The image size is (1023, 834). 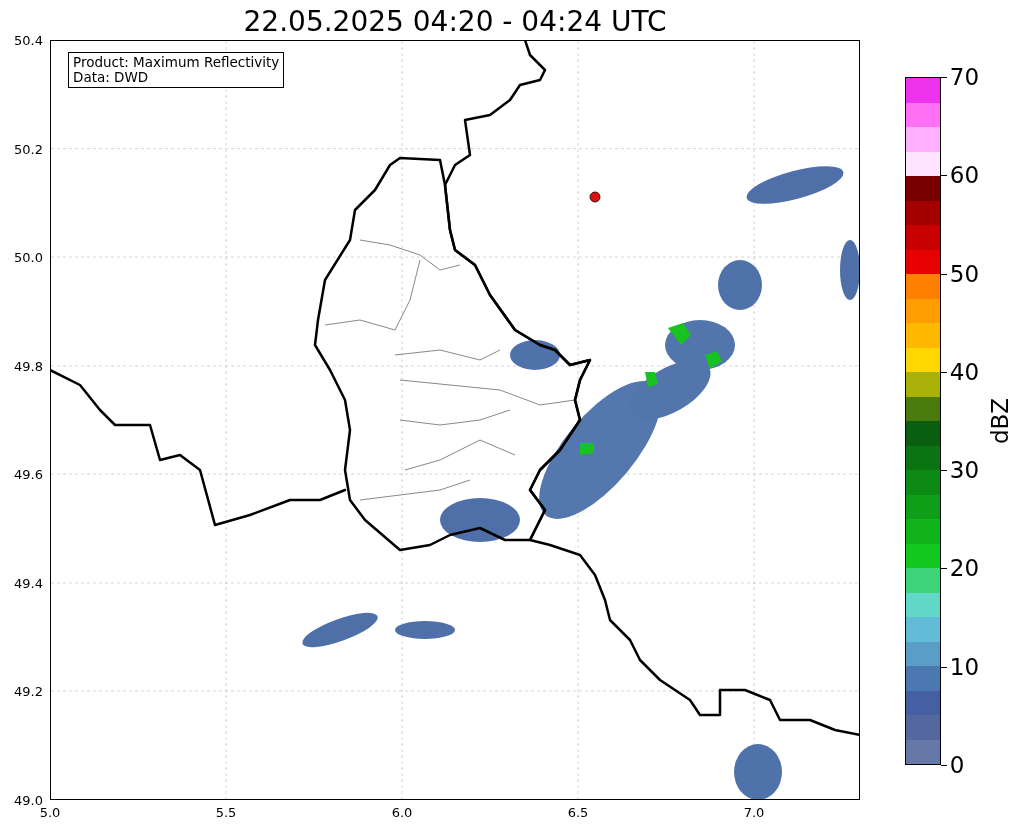 What do you see at coordinates (964, 666) in the screenshot?
I see `scale-label: 10` at bounding box center [964, 666].